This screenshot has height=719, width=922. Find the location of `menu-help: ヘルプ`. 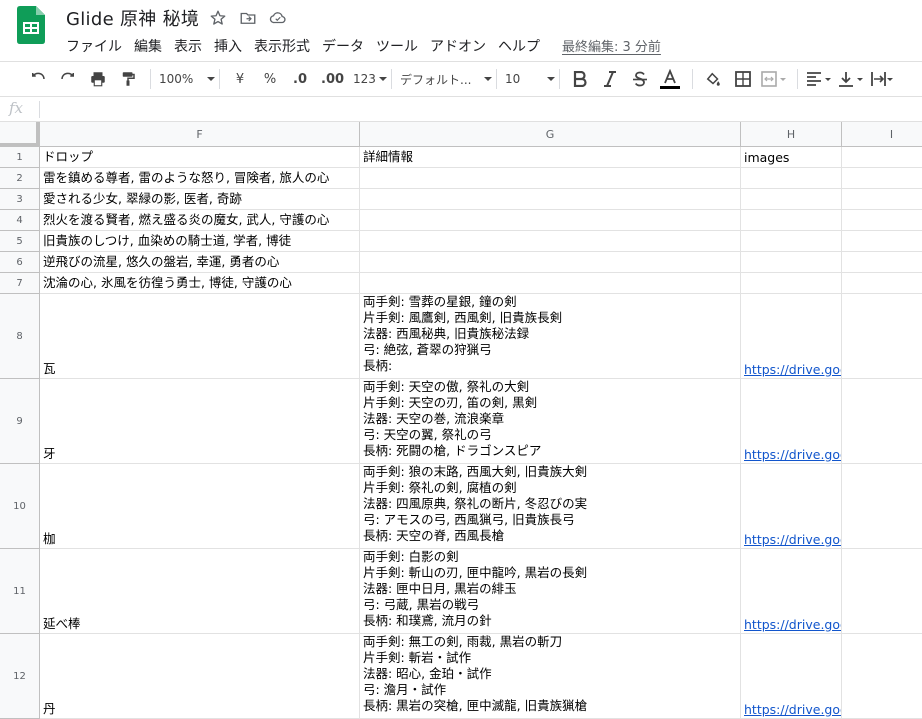

menu-help: ヘルプ is located at coordinates (519, 46).